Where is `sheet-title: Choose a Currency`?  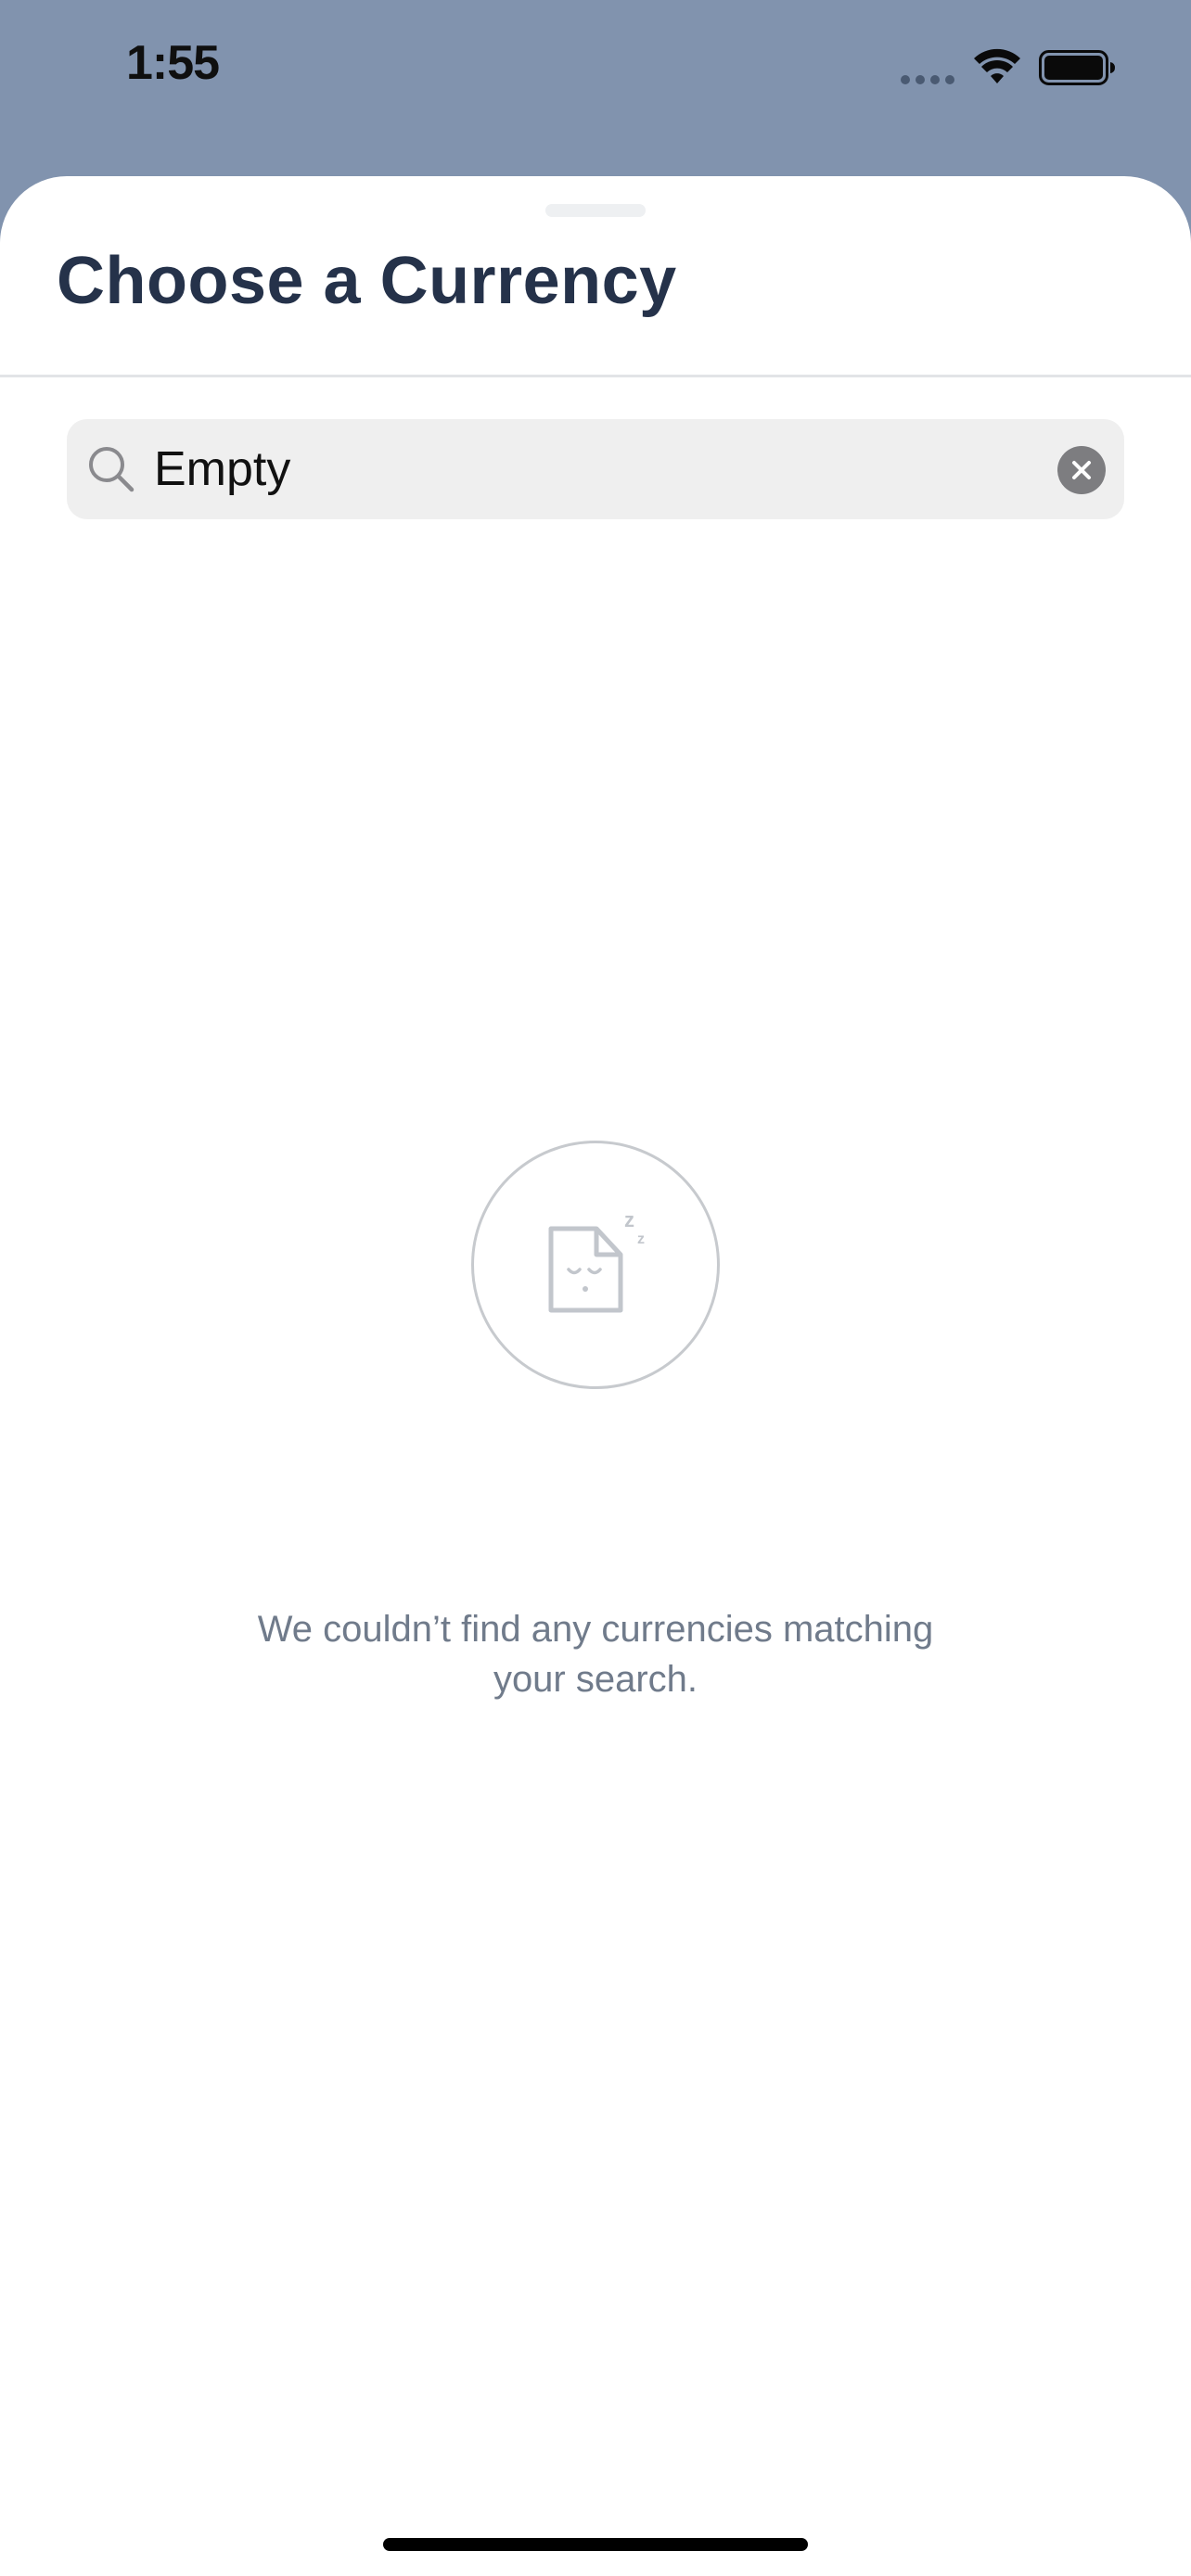 sheet-title: Choose a Currency is located at coordinates (367, 281).